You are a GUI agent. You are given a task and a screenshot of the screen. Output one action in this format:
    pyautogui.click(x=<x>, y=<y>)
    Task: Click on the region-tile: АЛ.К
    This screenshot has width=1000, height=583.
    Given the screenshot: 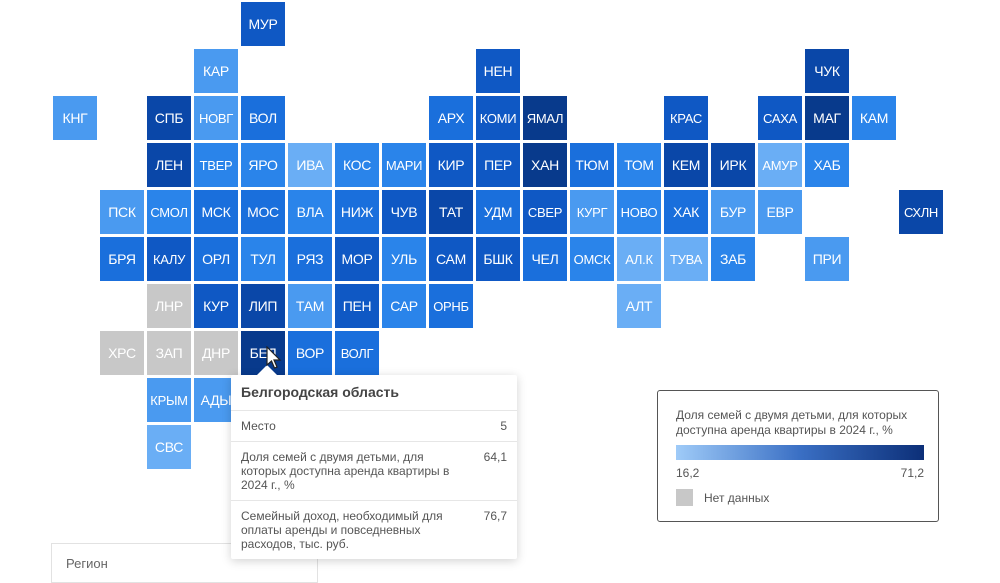 What is the action you would take?
    pyautogui.click(x=639, y=259)
    